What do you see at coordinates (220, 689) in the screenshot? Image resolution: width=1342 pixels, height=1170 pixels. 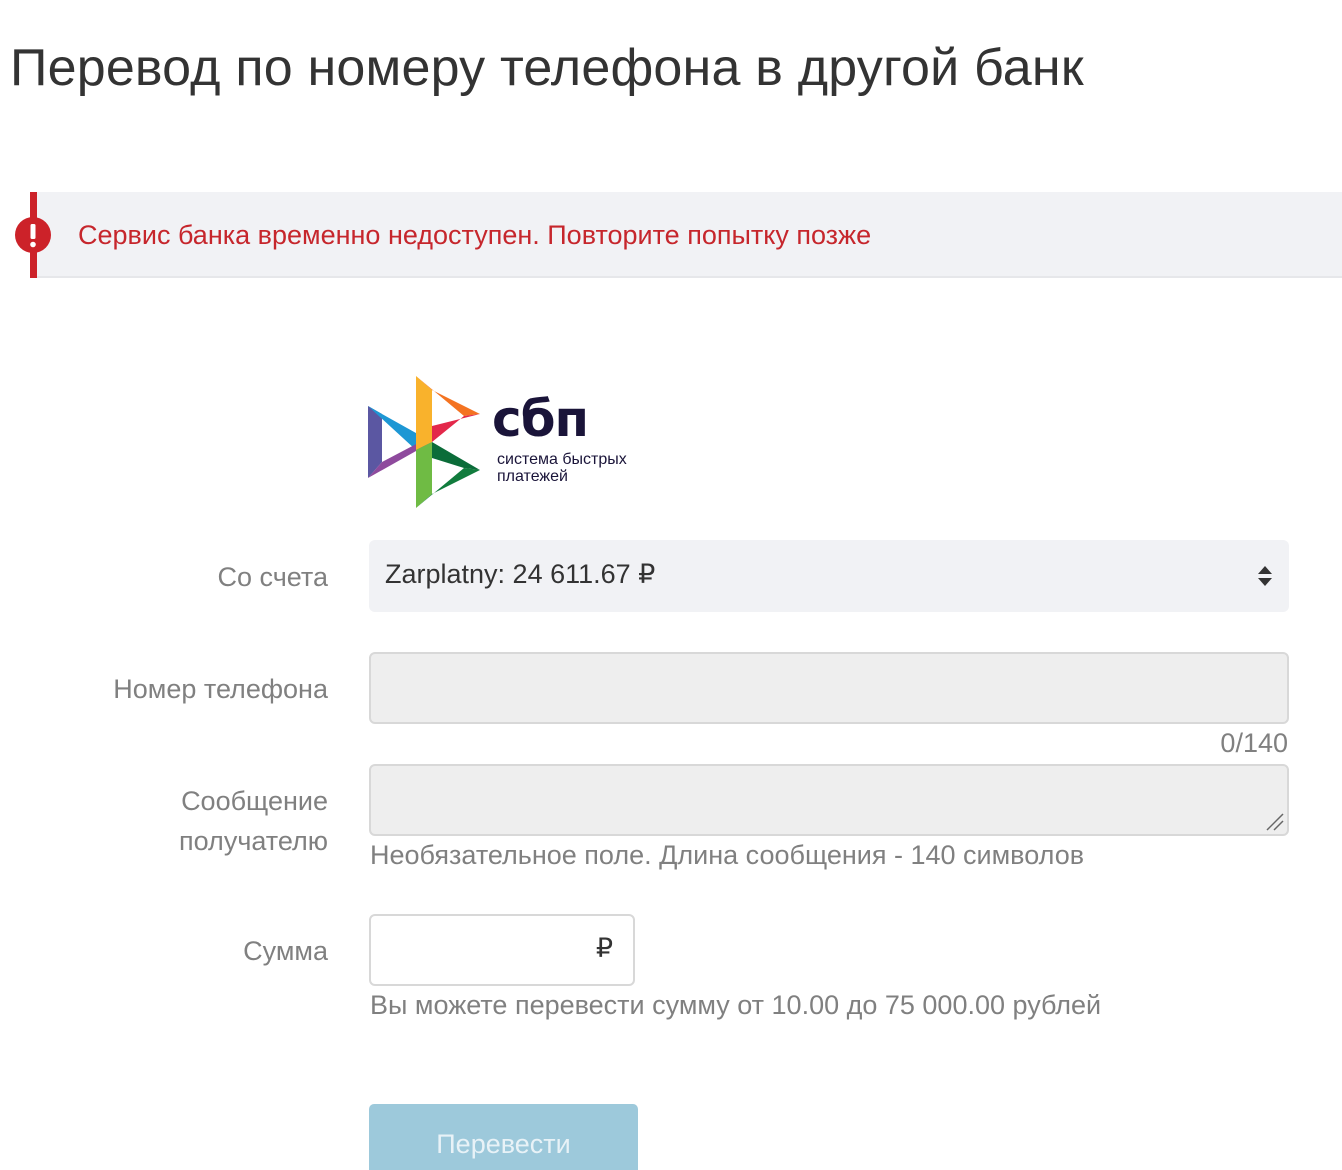 I see `phone-label: Номер телефона` at bounding box center [220, 689].